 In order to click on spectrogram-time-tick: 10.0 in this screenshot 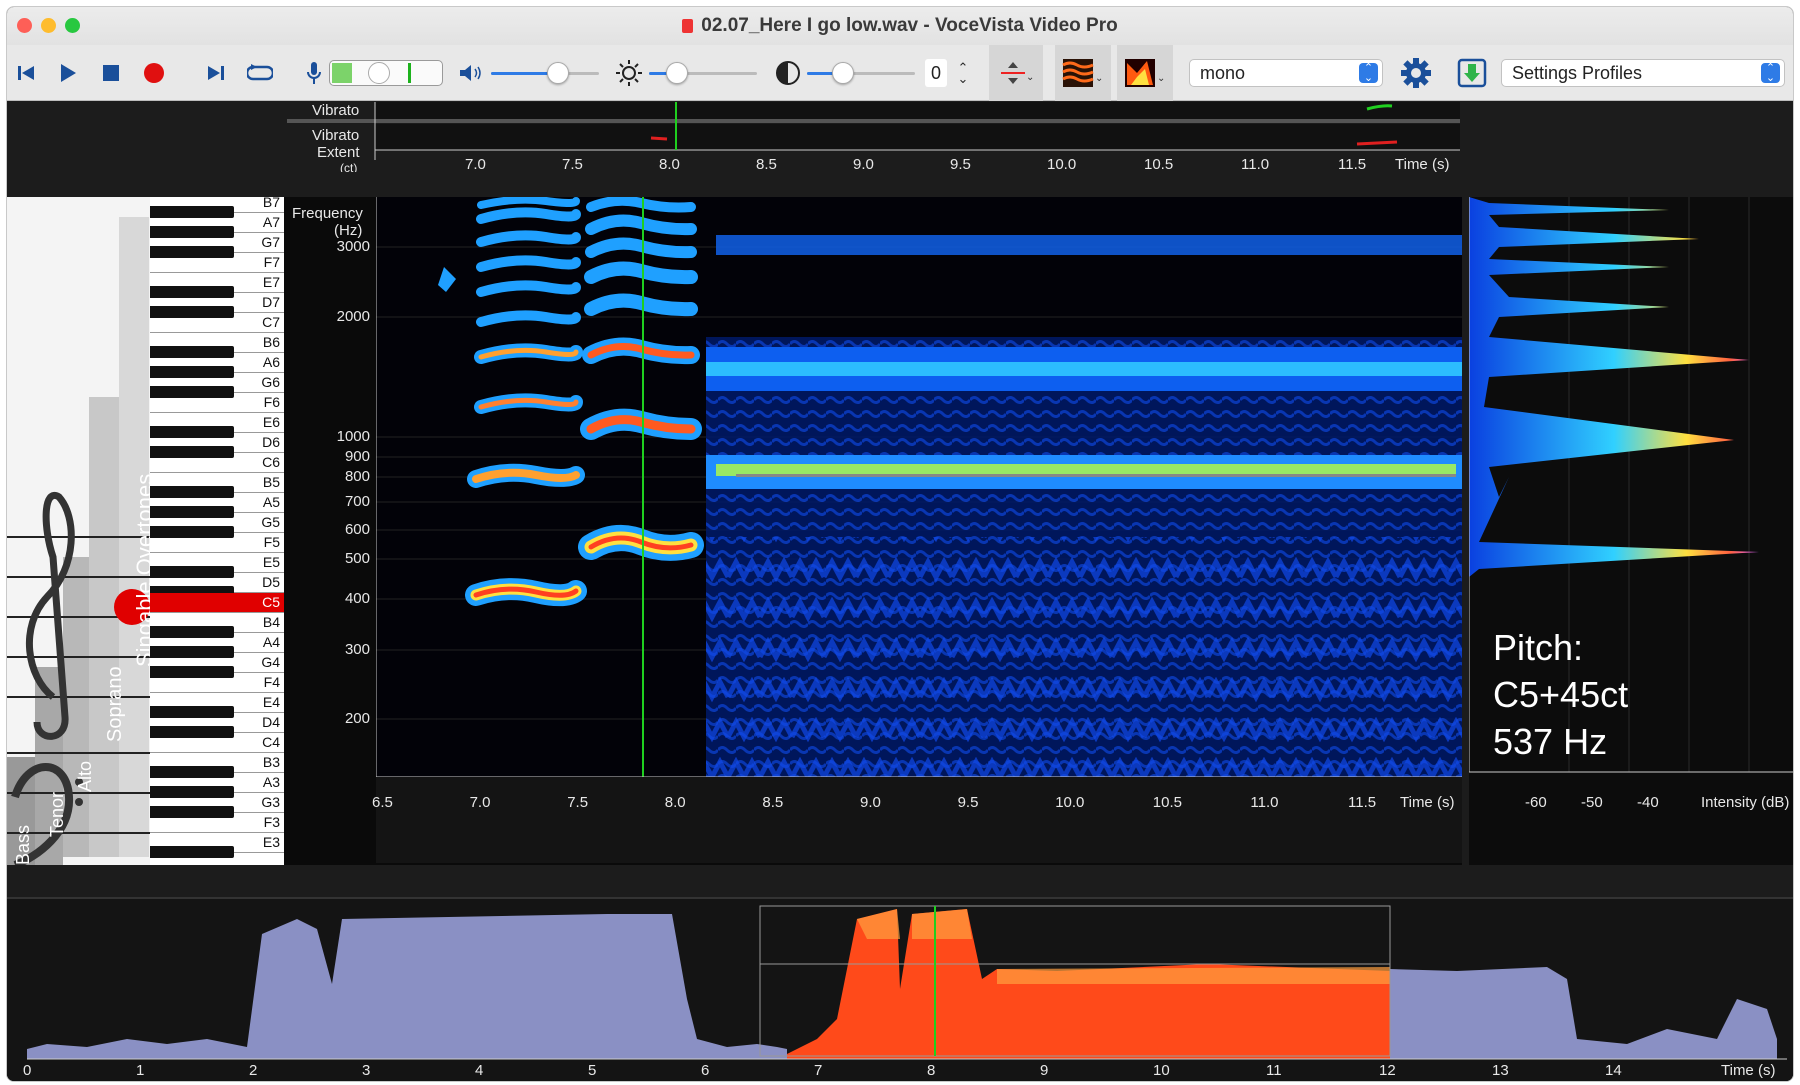, I will do `click(1070, 802)`.